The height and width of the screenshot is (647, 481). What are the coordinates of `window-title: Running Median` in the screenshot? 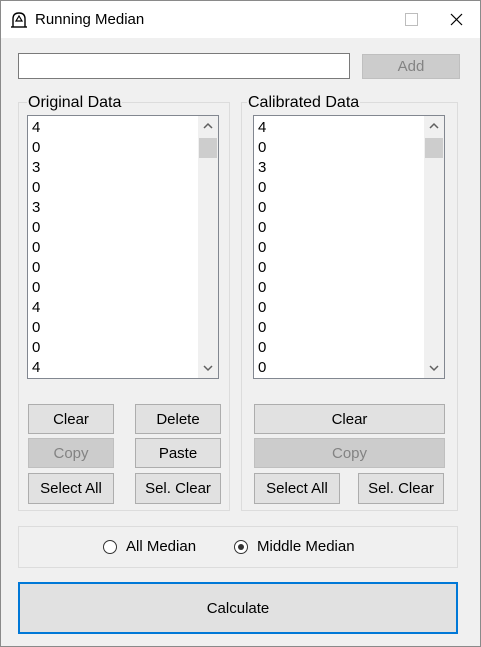 It's located at (90, 19).